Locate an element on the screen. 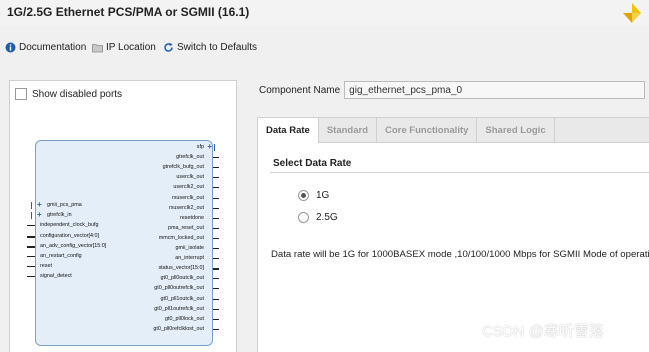  documentation-button: Documentation is located at coordinates (45, 47).